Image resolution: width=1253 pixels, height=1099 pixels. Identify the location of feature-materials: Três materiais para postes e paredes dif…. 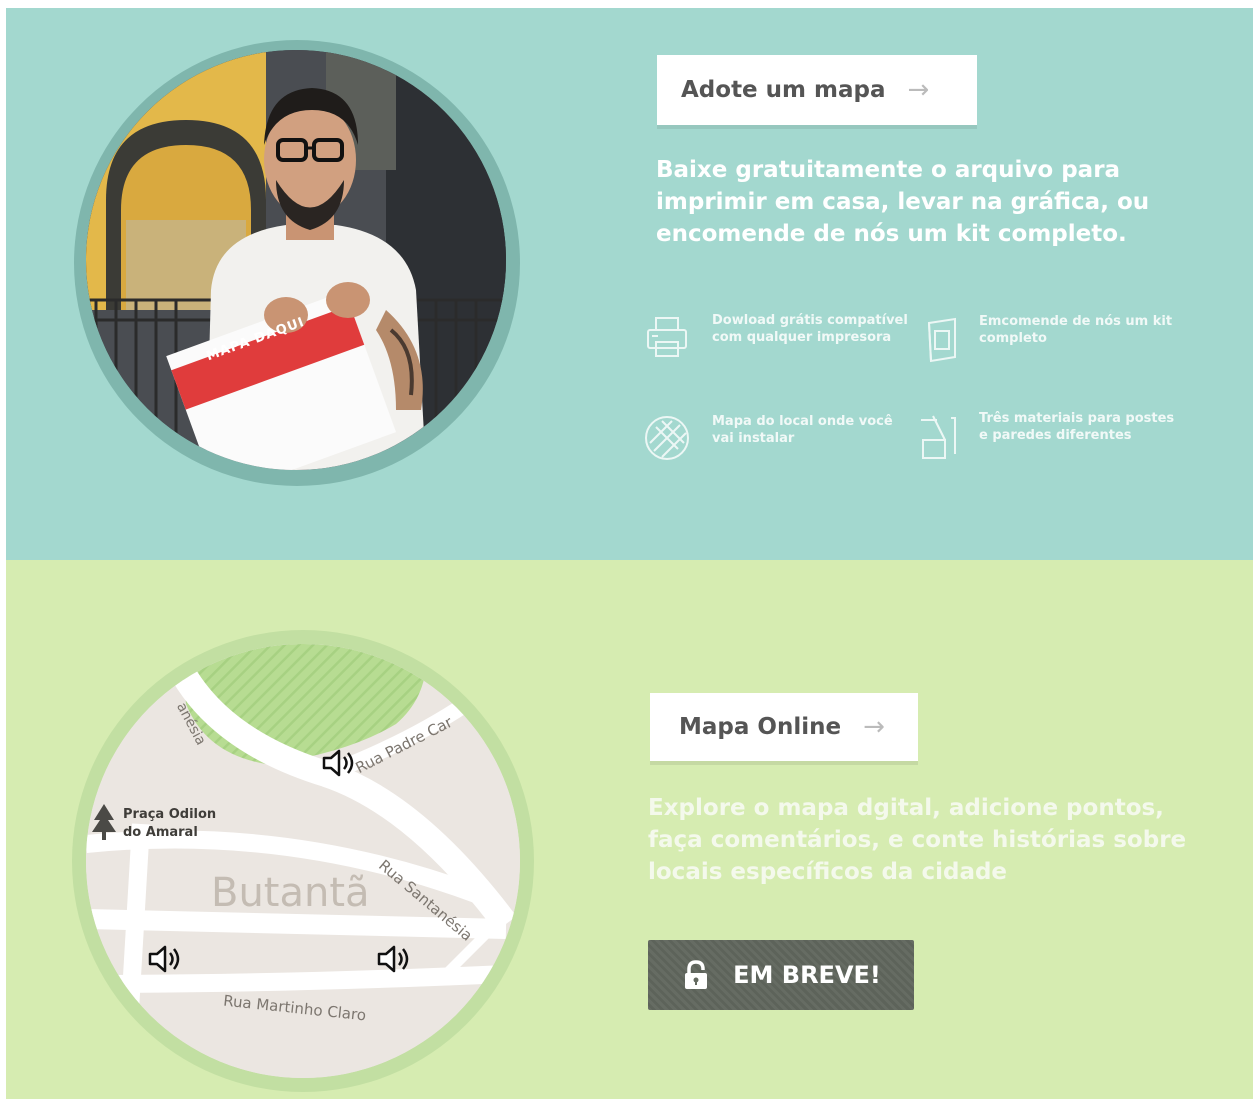
(1047, 435).